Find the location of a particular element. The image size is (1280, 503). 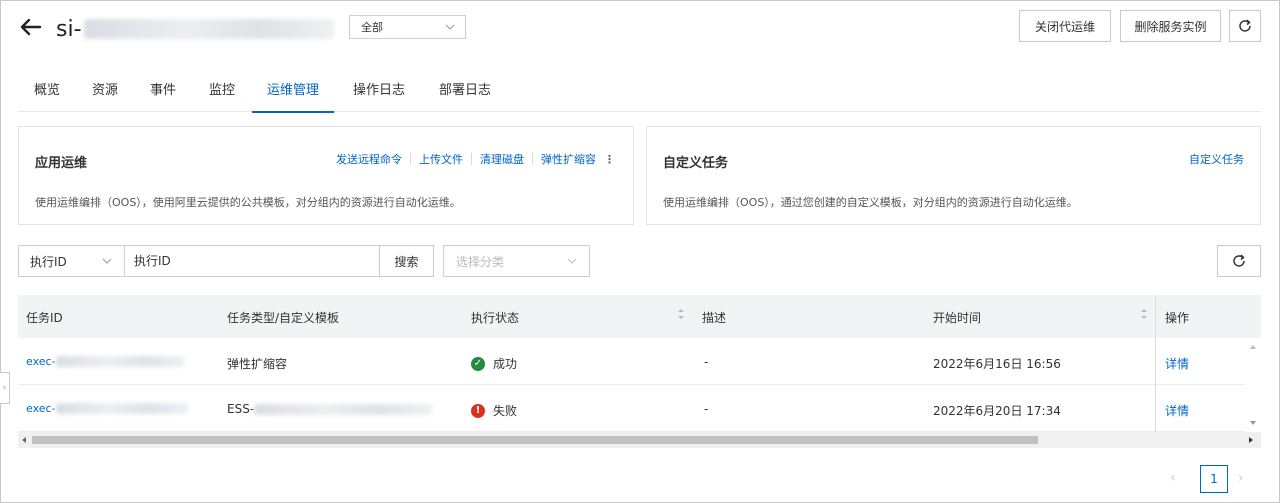

table-refresh-button is located at coordinates (1239, 261).